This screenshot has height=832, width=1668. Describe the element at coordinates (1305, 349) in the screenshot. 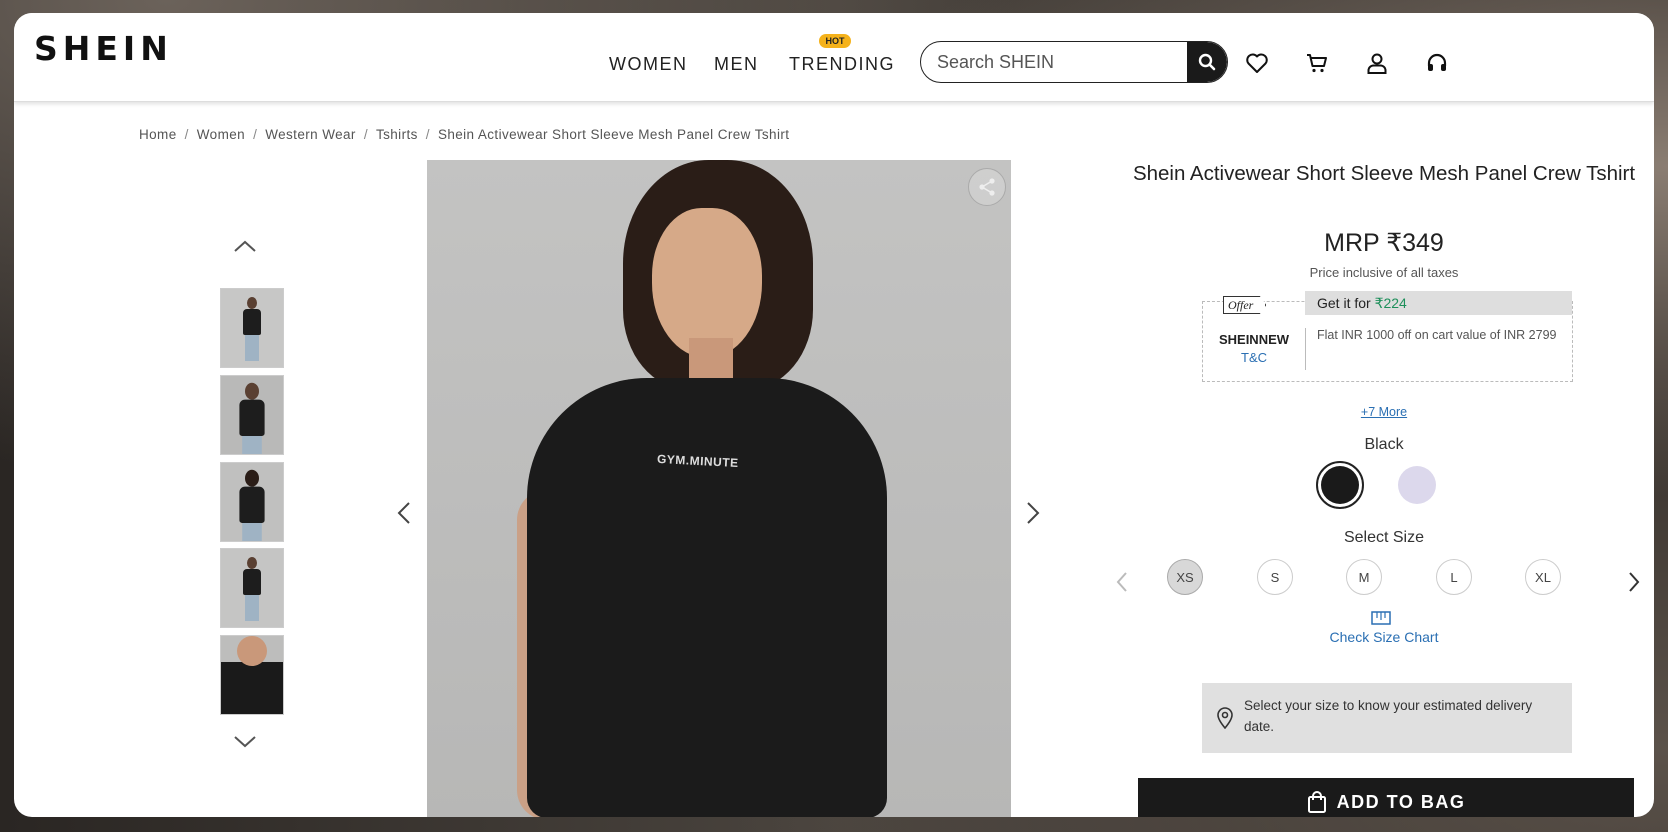

I see `offer-divider` at that location.